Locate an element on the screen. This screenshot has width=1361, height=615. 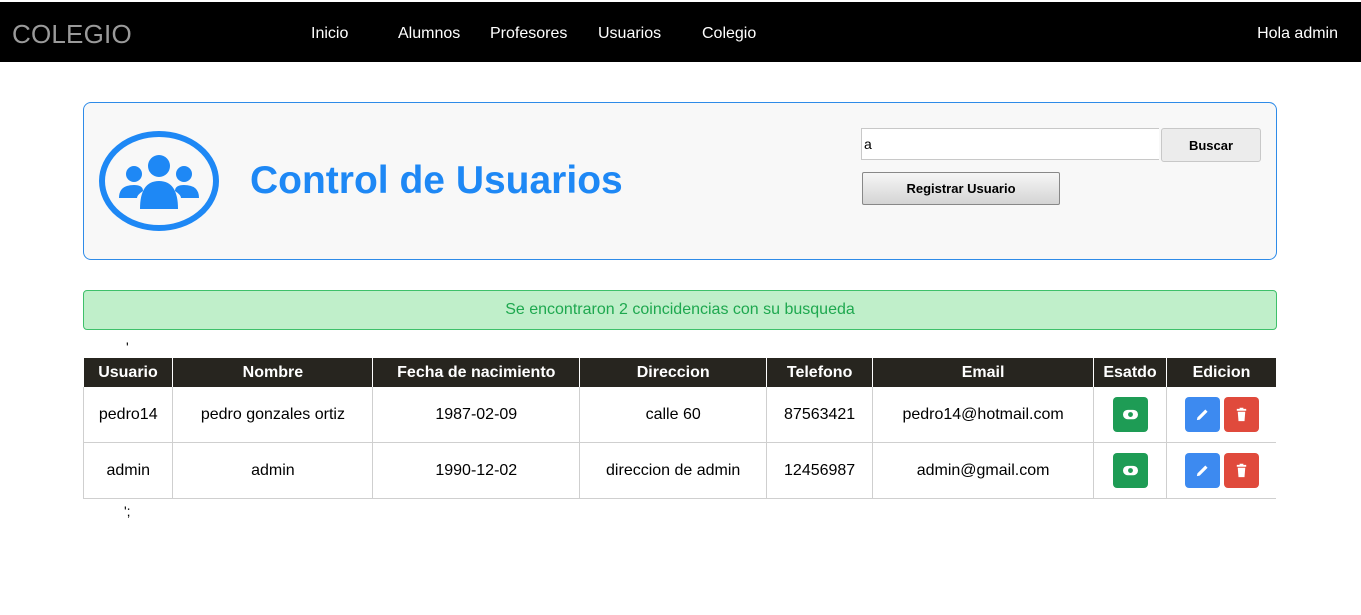
cell-fecha: 1987-02-09 is located at coordinates (476, 415).